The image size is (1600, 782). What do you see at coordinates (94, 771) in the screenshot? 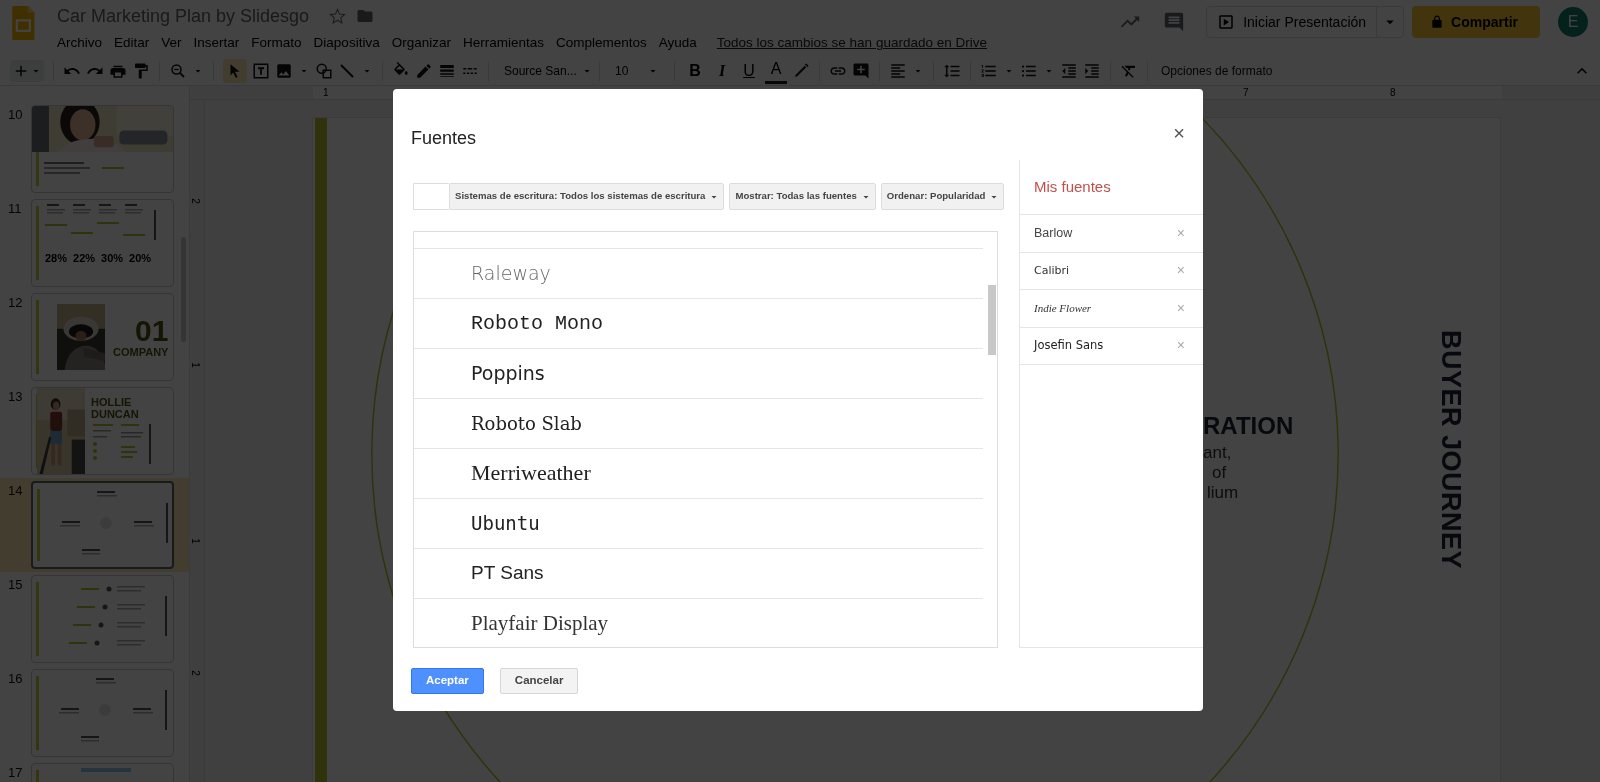
I see `slide-thumbnail-row: 17` at bounding box center [94, 771].